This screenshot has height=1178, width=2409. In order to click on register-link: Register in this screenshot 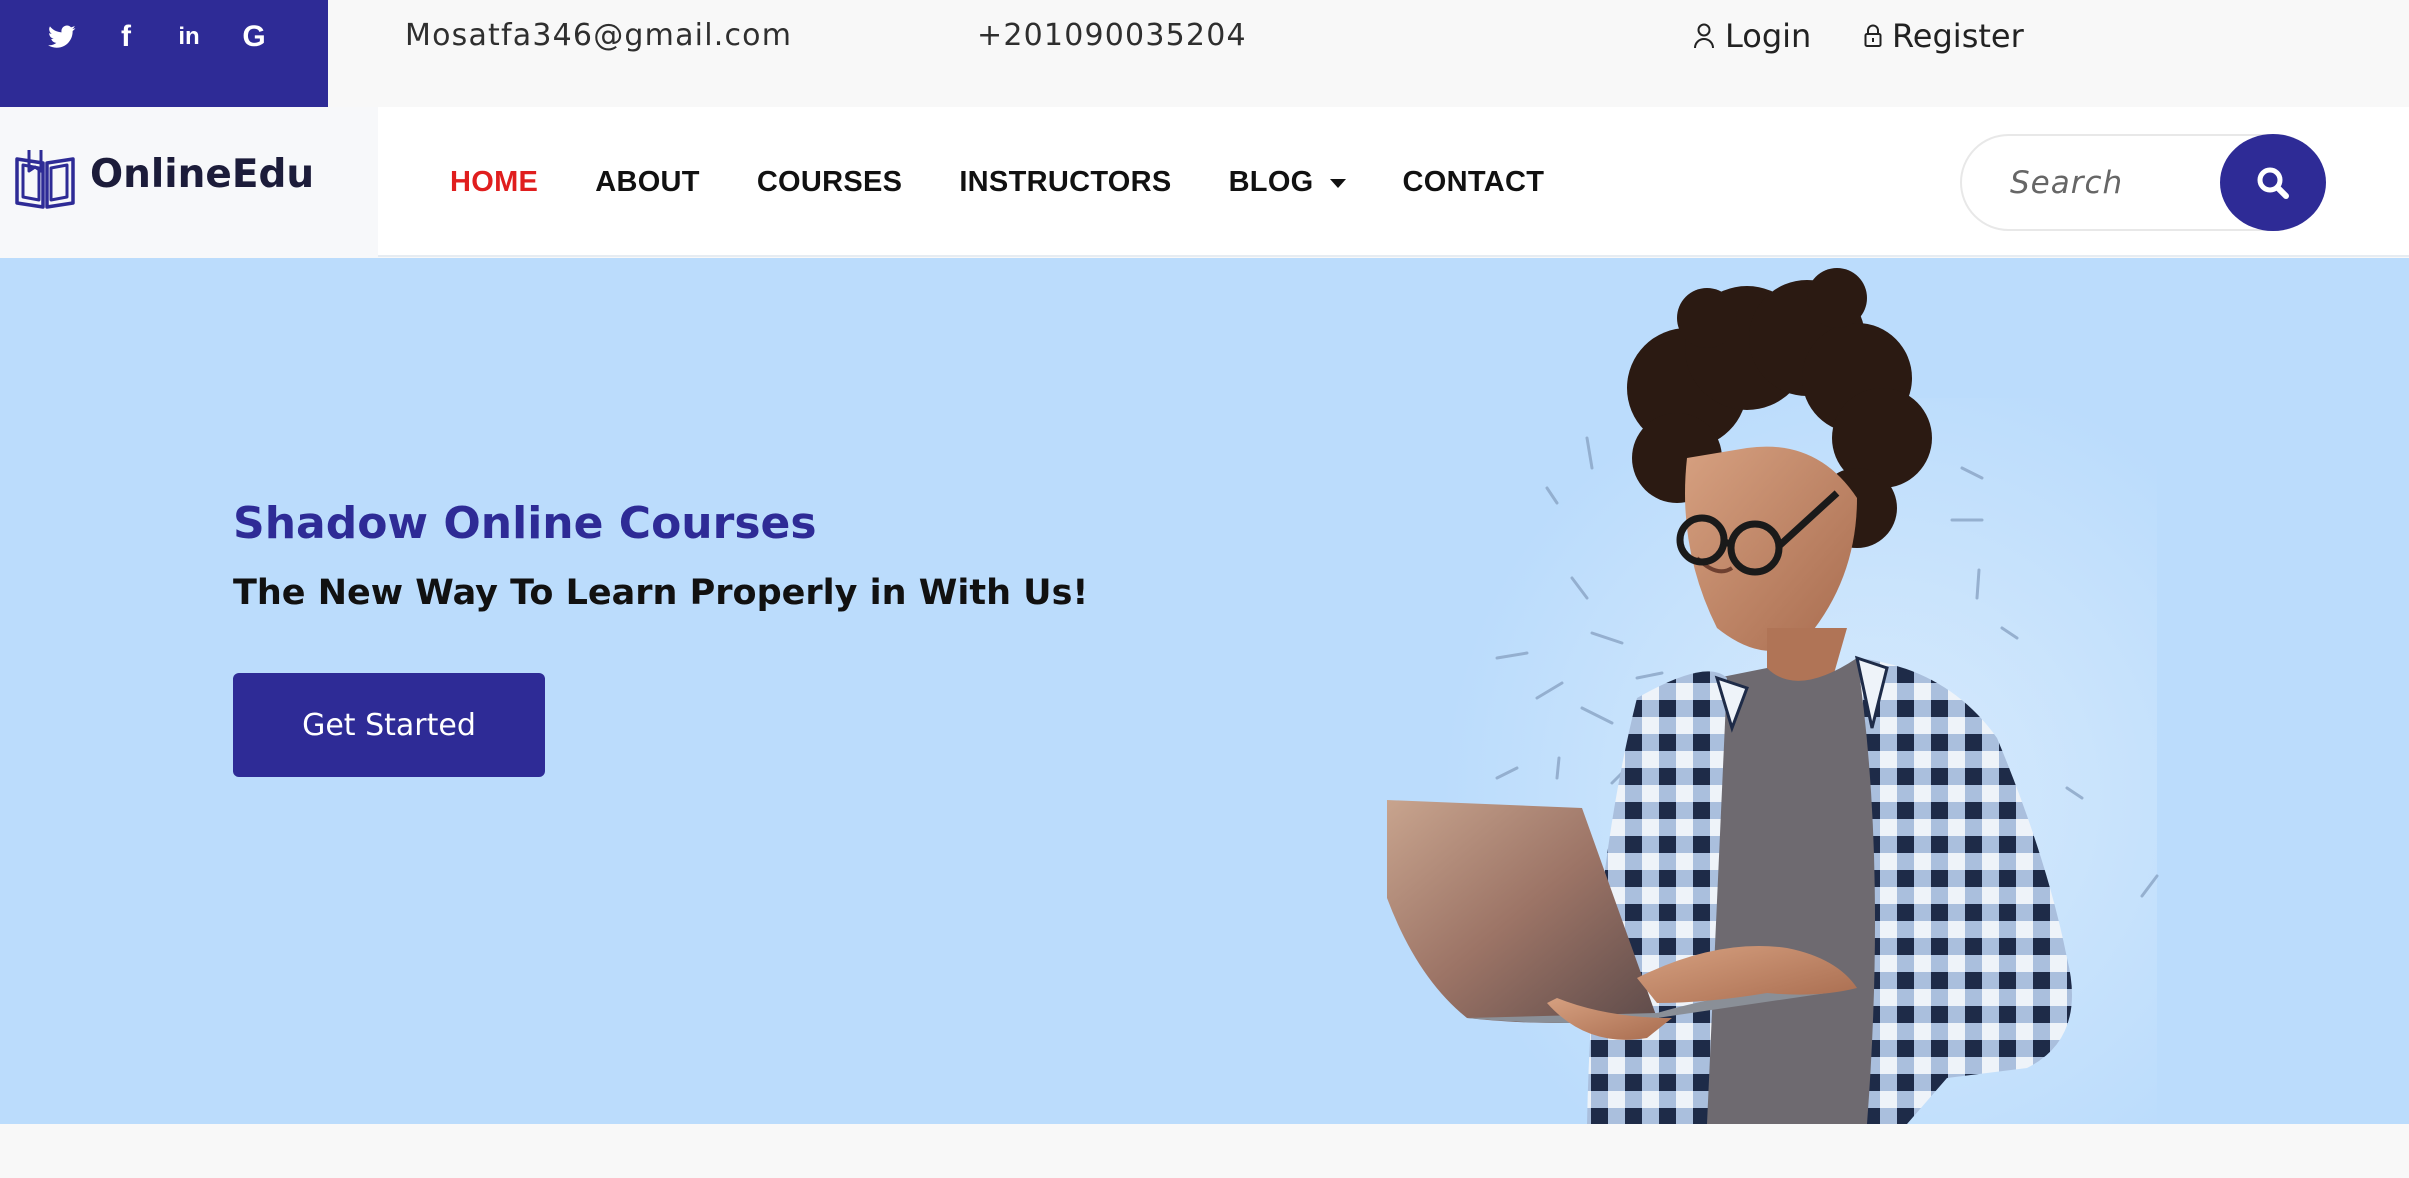, I will do `click(1944, 36)`.